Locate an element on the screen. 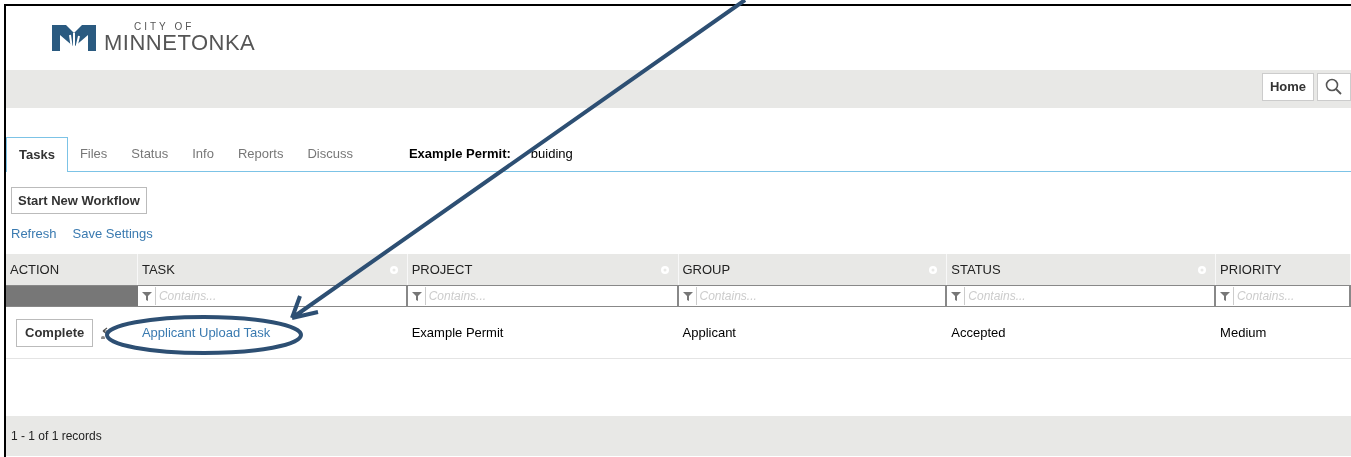  tab: Status is located at coordinates (150, 153).